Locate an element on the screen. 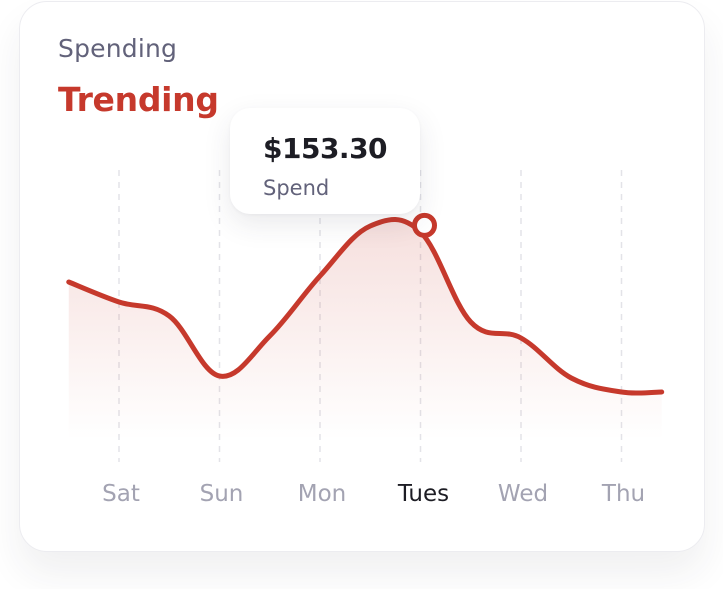 The width and height of the screenshot is (723, 589). x-tick-label: Thu is located at coordinates (623, 494).